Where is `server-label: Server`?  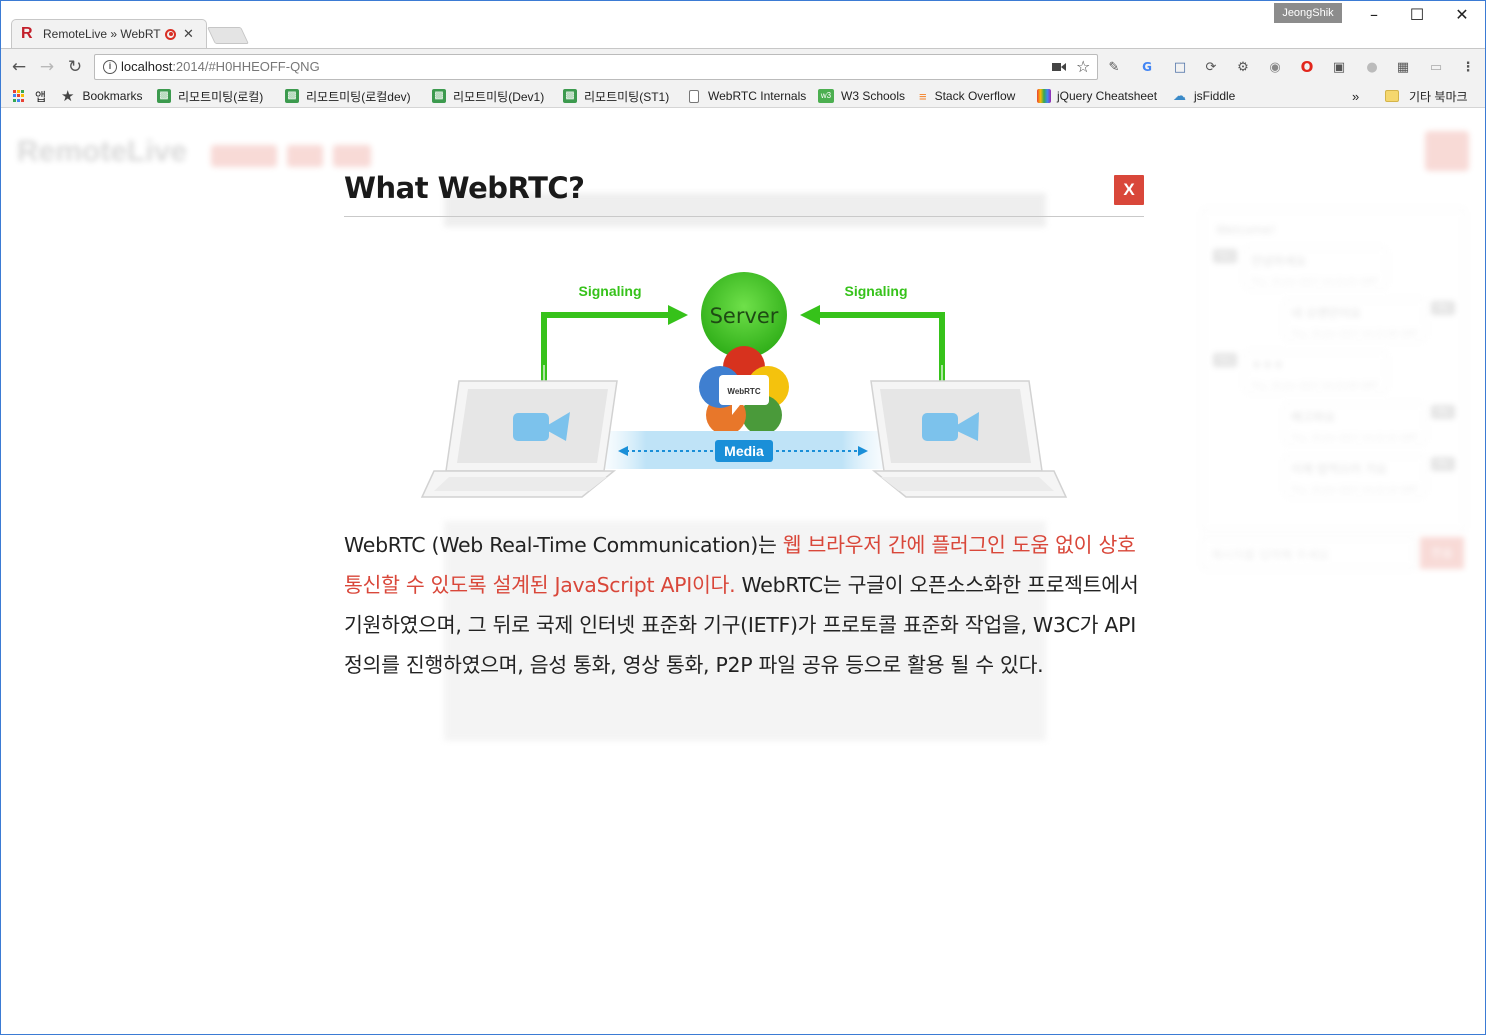
server-label: Server is located at coordinates (744, 316).